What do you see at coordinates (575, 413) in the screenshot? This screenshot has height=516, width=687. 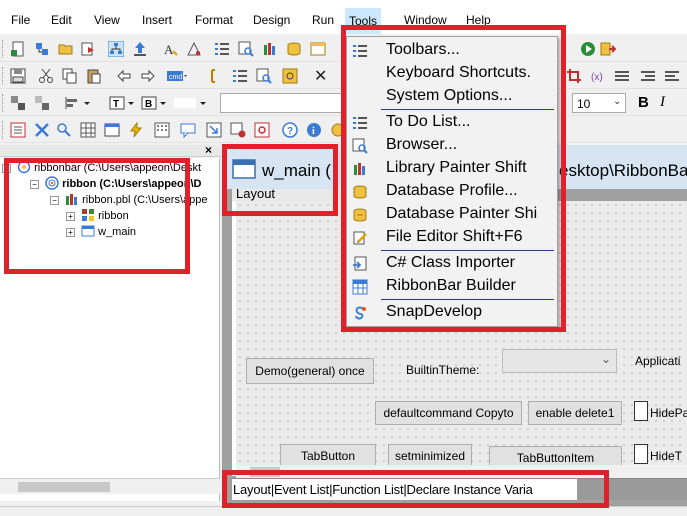 I see `enable-delete-button: enable delete1` at bounding box center [575, 413].